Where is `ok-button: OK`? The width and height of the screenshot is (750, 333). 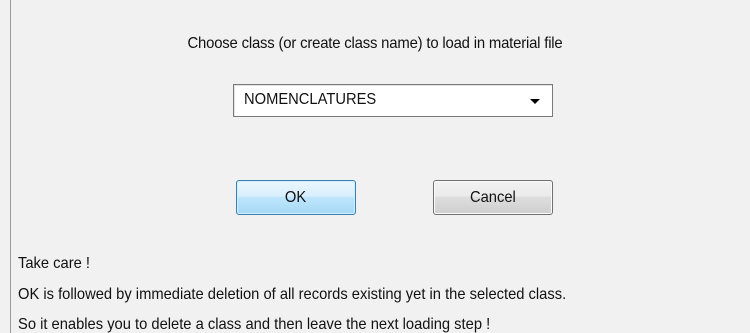
ok-button: OK is located at coordinates (296, 197).